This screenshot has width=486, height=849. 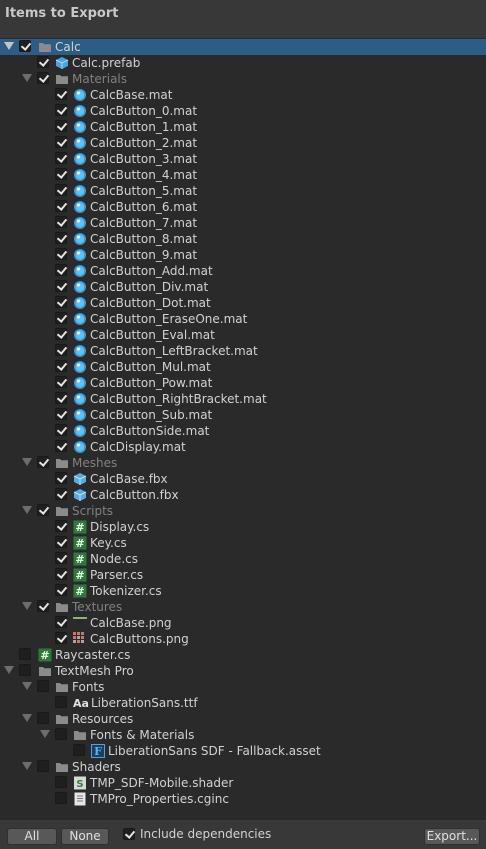 I want to click on include-dependencies-checkbox, so click(x=129, y=834).